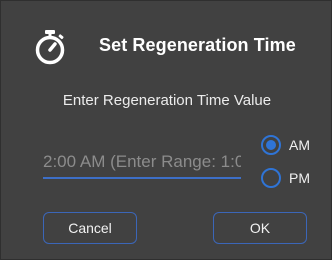 This screenshot has width=332, height=260. I want to click on prompt-label: Enter Regeneration Time Value, so click(167, 100).